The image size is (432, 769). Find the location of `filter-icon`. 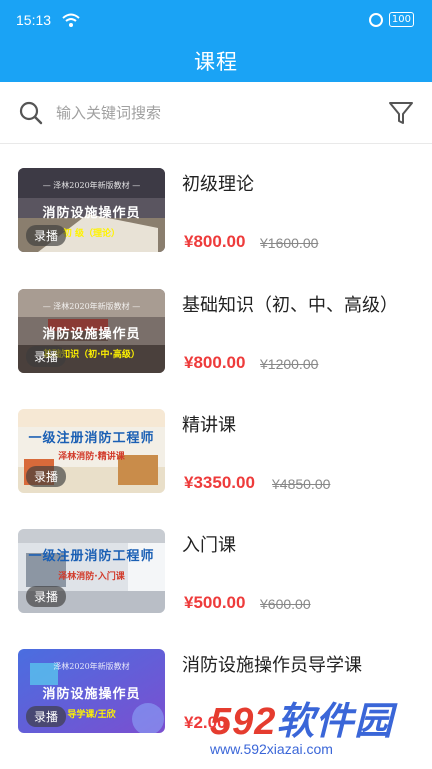

filter-icon is located at coordinates (401, 115).